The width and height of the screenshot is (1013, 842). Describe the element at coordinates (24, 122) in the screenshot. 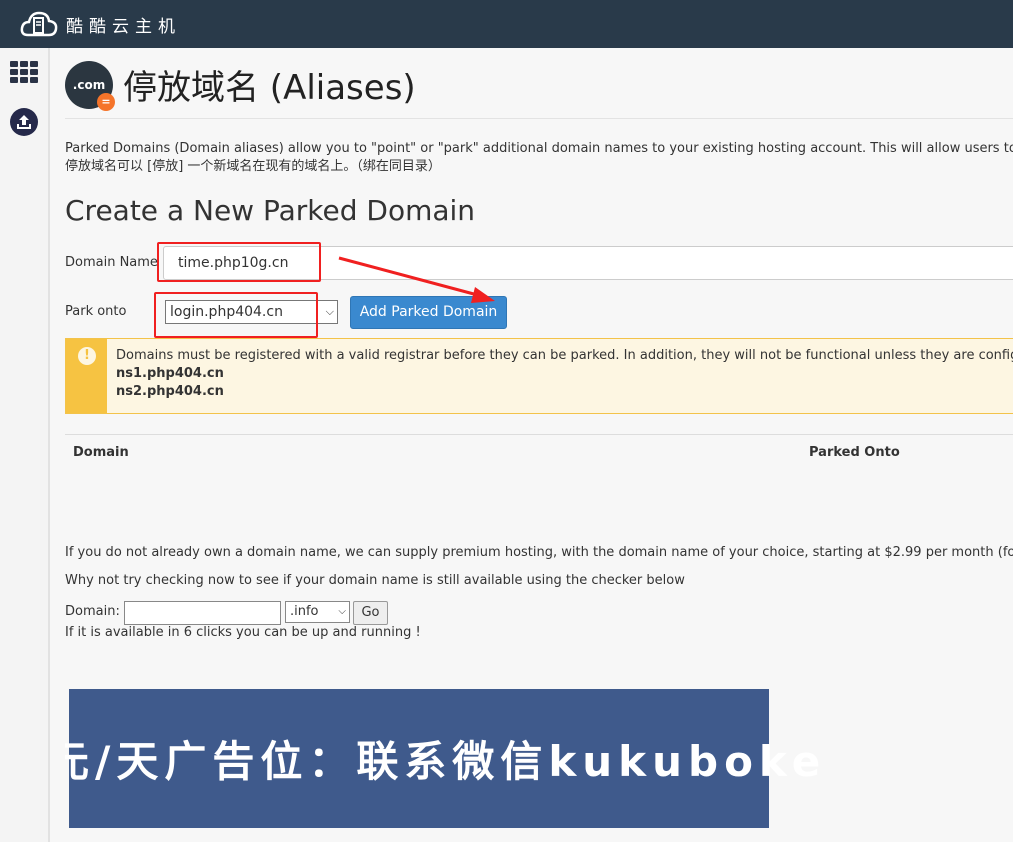

I see `upload-icon` at that location.